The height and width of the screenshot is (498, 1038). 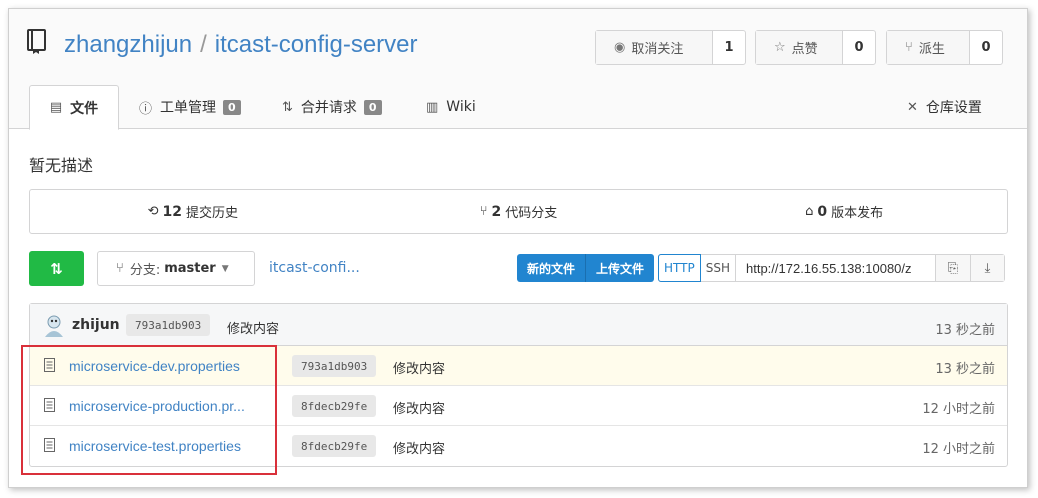 I want to click on star-icon: ☆, so click(x=780, y=47).